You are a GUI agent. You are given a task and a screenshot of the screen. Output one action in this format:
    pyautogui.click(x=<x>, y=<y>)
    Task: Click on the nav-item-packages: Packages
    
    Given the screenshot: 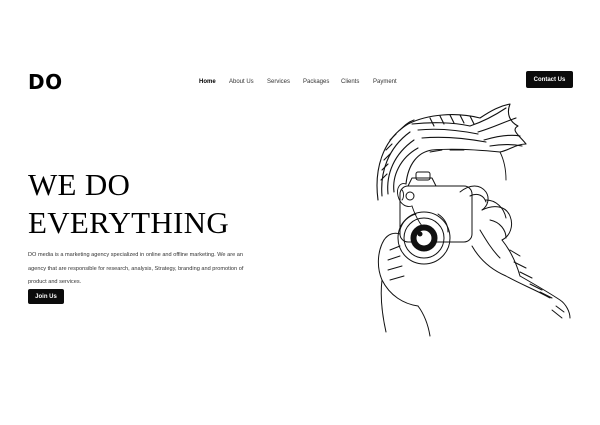 What is the action you would take?
    pyautogui.click(x=316, y=82)
    